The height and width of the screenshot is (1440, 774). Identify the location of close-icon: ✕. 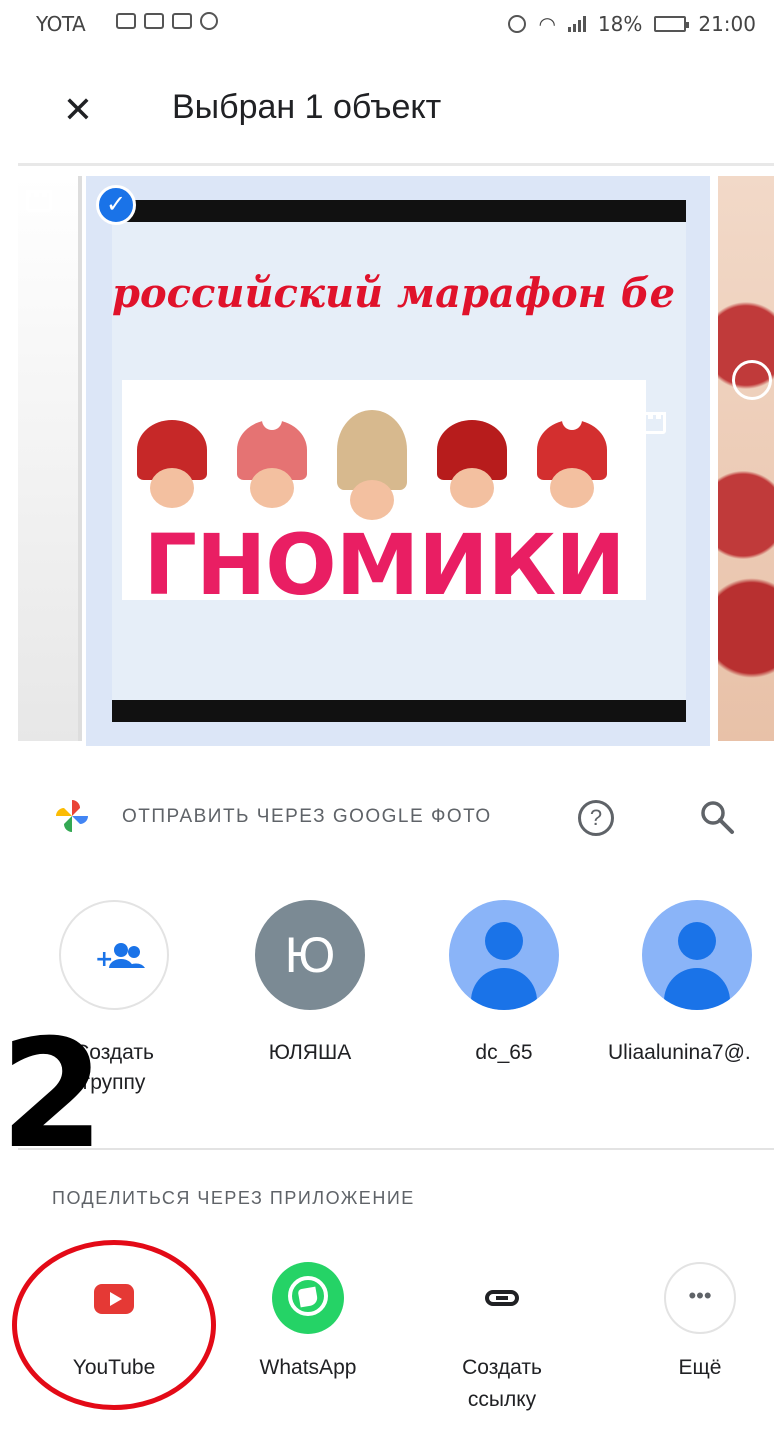
(78, 110).